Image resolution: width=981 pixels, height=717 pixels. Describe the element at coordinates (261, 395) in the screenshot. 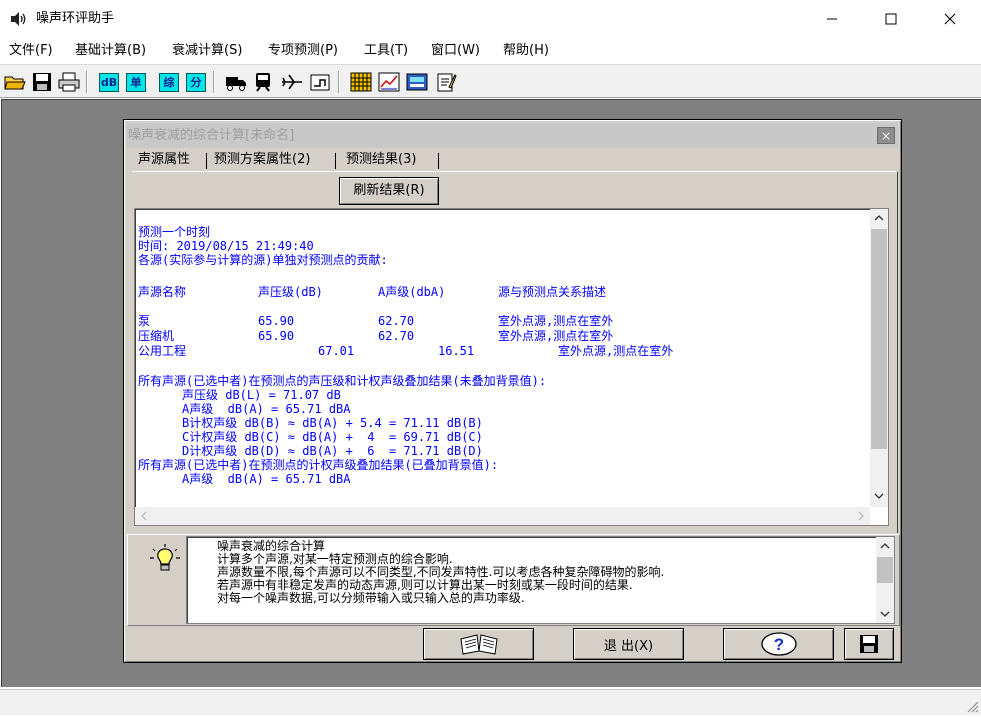

I see `sum-line: 声压级 dB(L) = 71.07 dB` at that location.